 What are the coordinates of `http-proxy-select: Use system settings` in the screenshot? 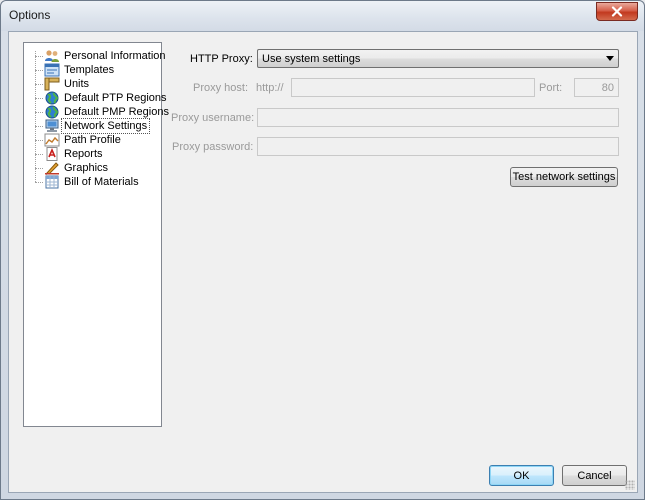 It's located at (438, 58).